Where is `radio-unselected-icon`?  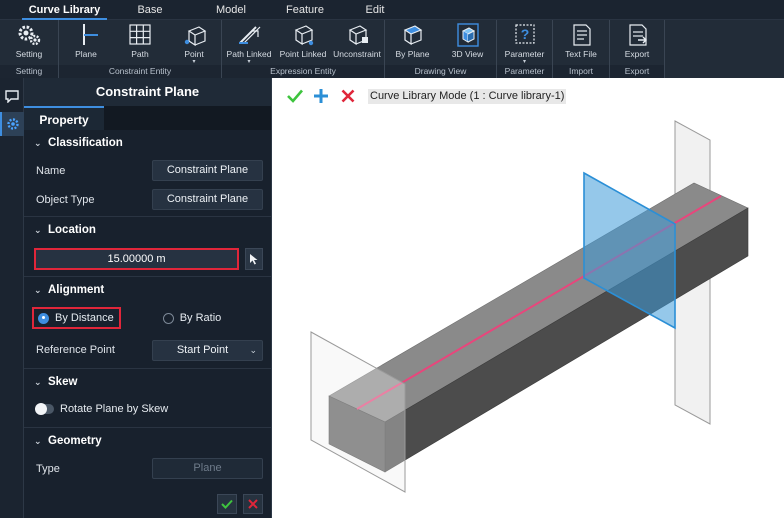 radio-unselected-icon is located at coordinates (168, 318).